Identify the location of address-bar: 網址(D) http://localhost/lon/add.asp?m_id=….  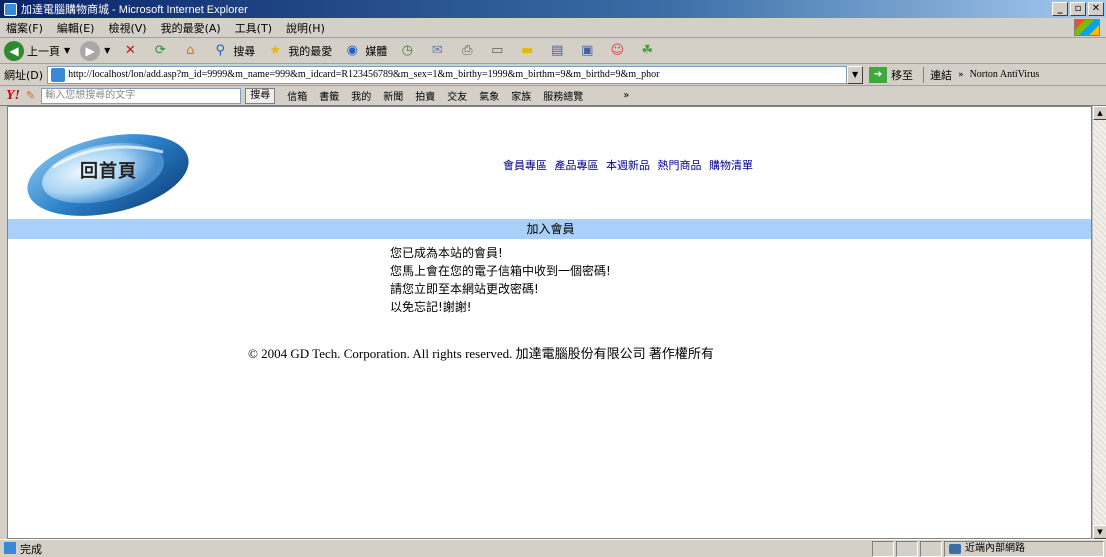
(553, 75).